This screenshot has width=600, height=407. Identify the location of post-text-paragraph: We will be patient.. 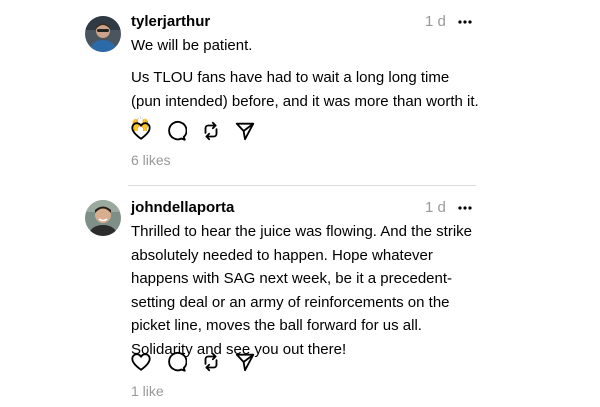
(192, 45).